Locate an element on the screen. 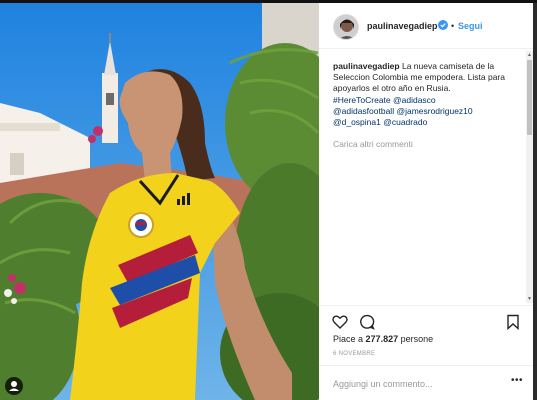  likes-count: 277.827 is located at coordinates (382, 339).